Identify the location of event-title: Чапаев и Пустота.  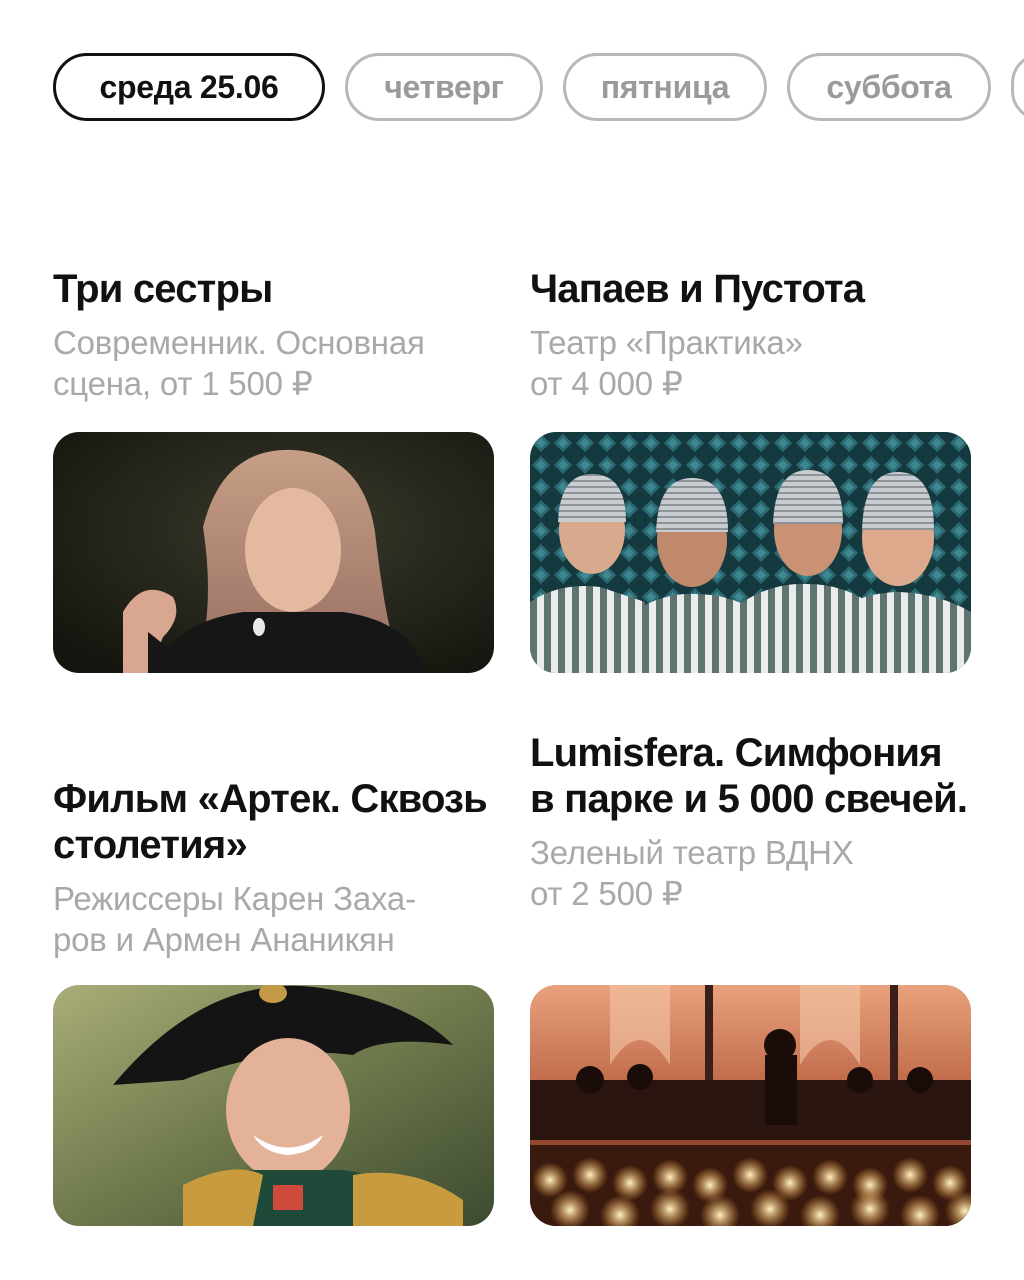
(750, 289).